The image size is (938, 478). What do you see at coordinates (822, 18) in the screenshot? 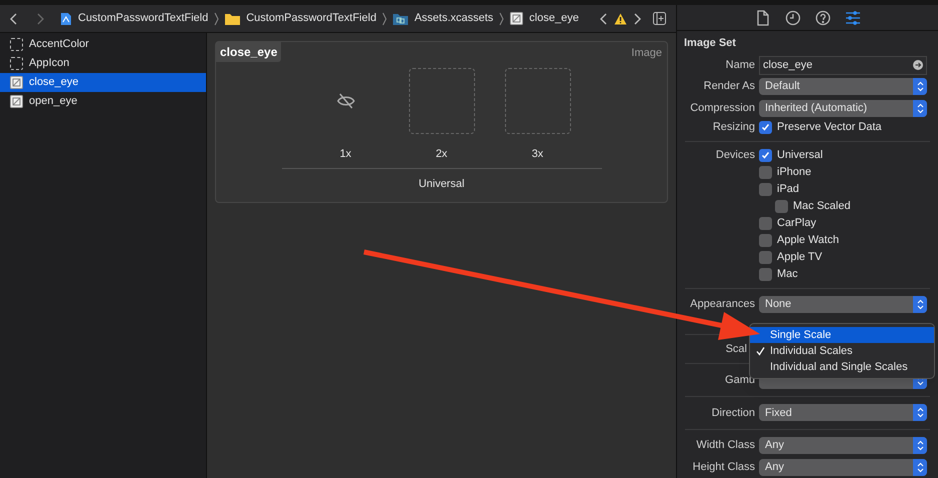
I see `help-icon` at bounding box center [822, 18].